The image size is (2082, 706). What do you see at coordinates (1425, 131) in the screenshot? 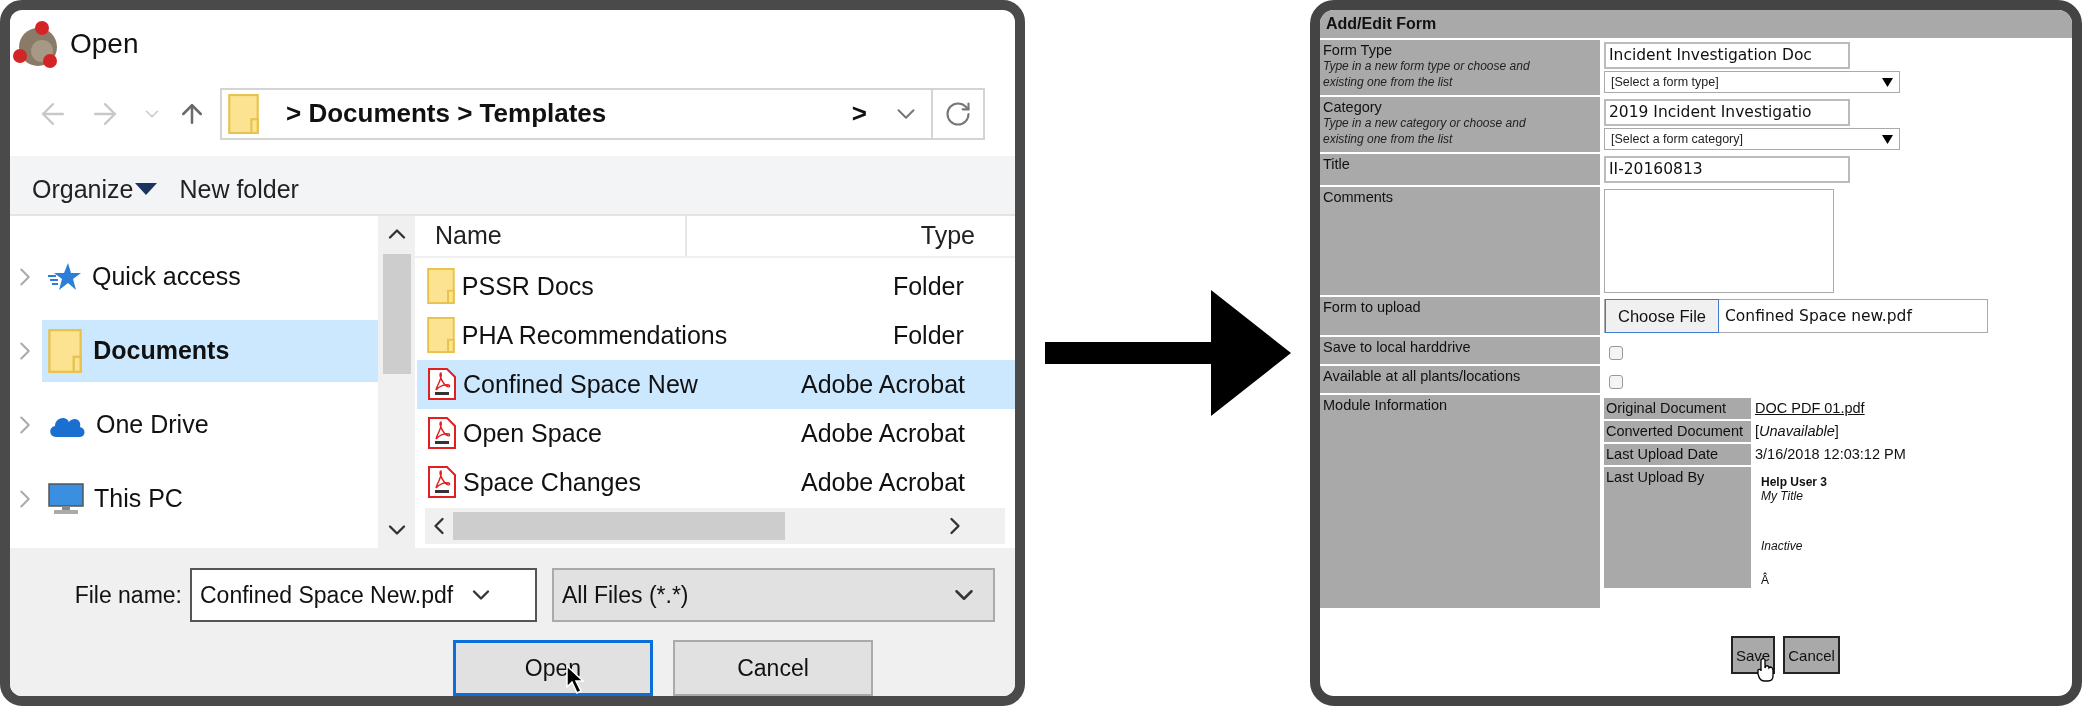
I see `field-hint: Type in a new category or choose and existing one from the list` at bounding box center [1425, 131].